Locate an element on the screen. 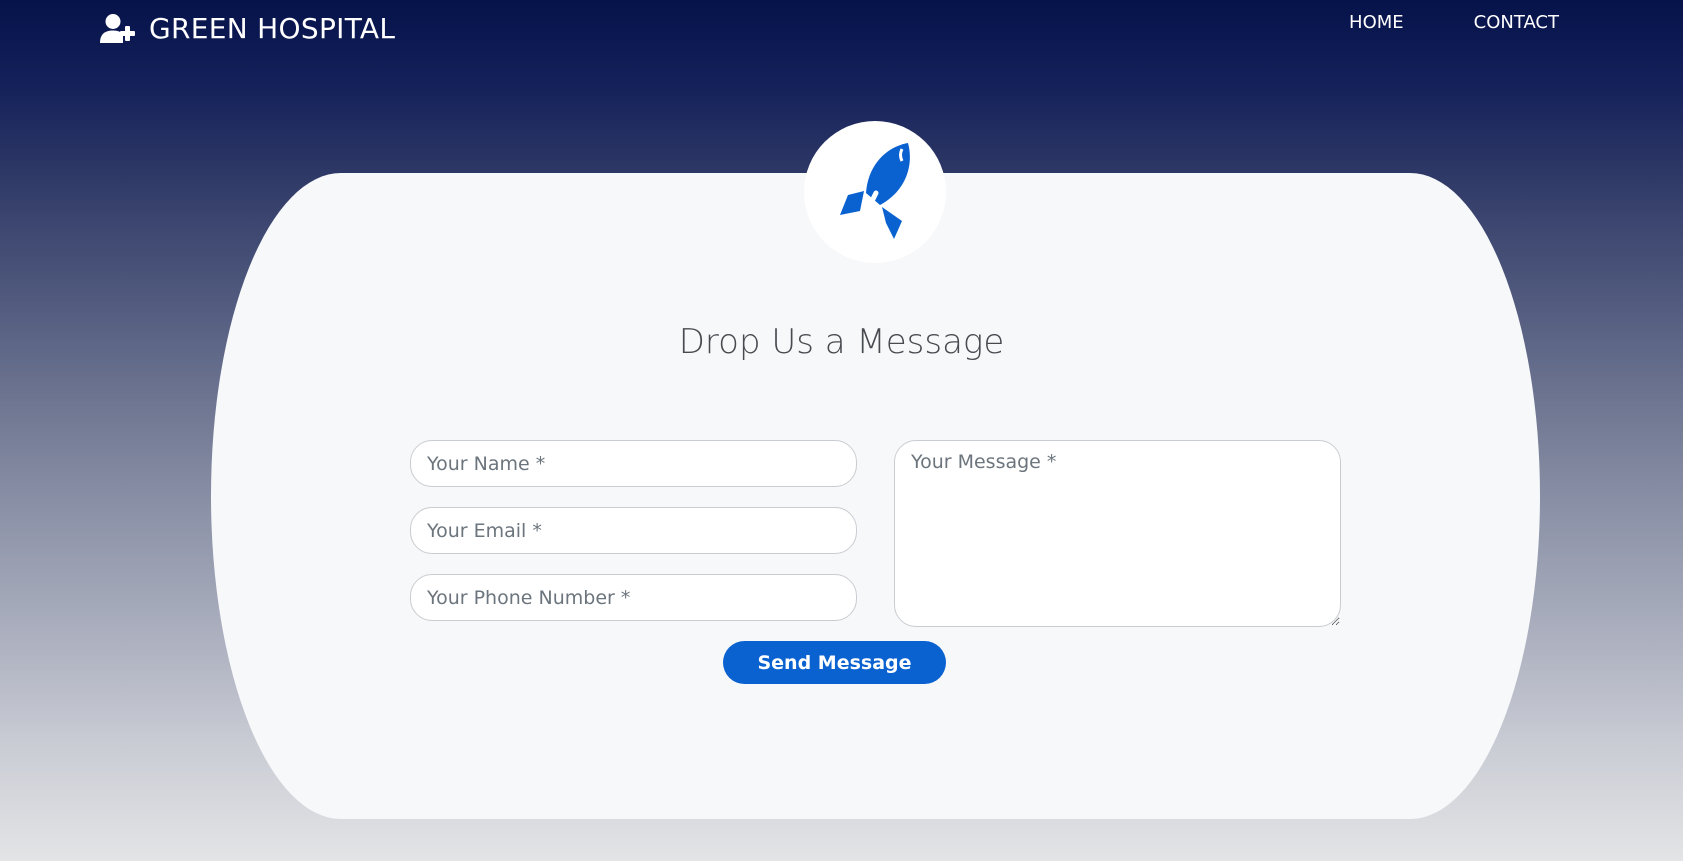 Image resolution: width=1683 pixels, height=861 pixels. phone-input is located at coordinates (633, 597).